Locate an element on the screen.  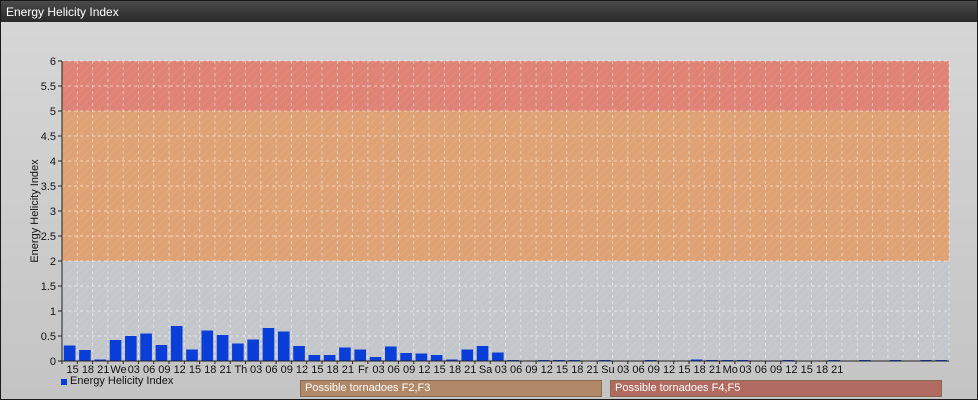
x-tick-label-49: 18 is located at coordinates (822, 370).